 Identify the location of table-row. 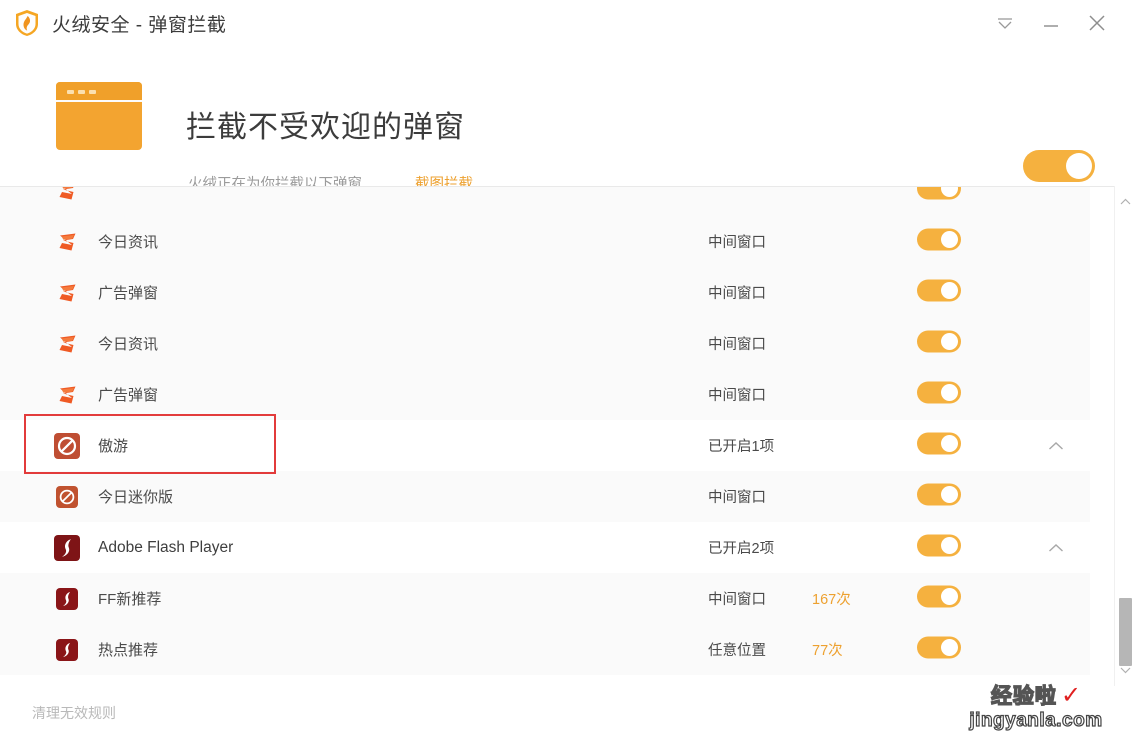
(545, 201).